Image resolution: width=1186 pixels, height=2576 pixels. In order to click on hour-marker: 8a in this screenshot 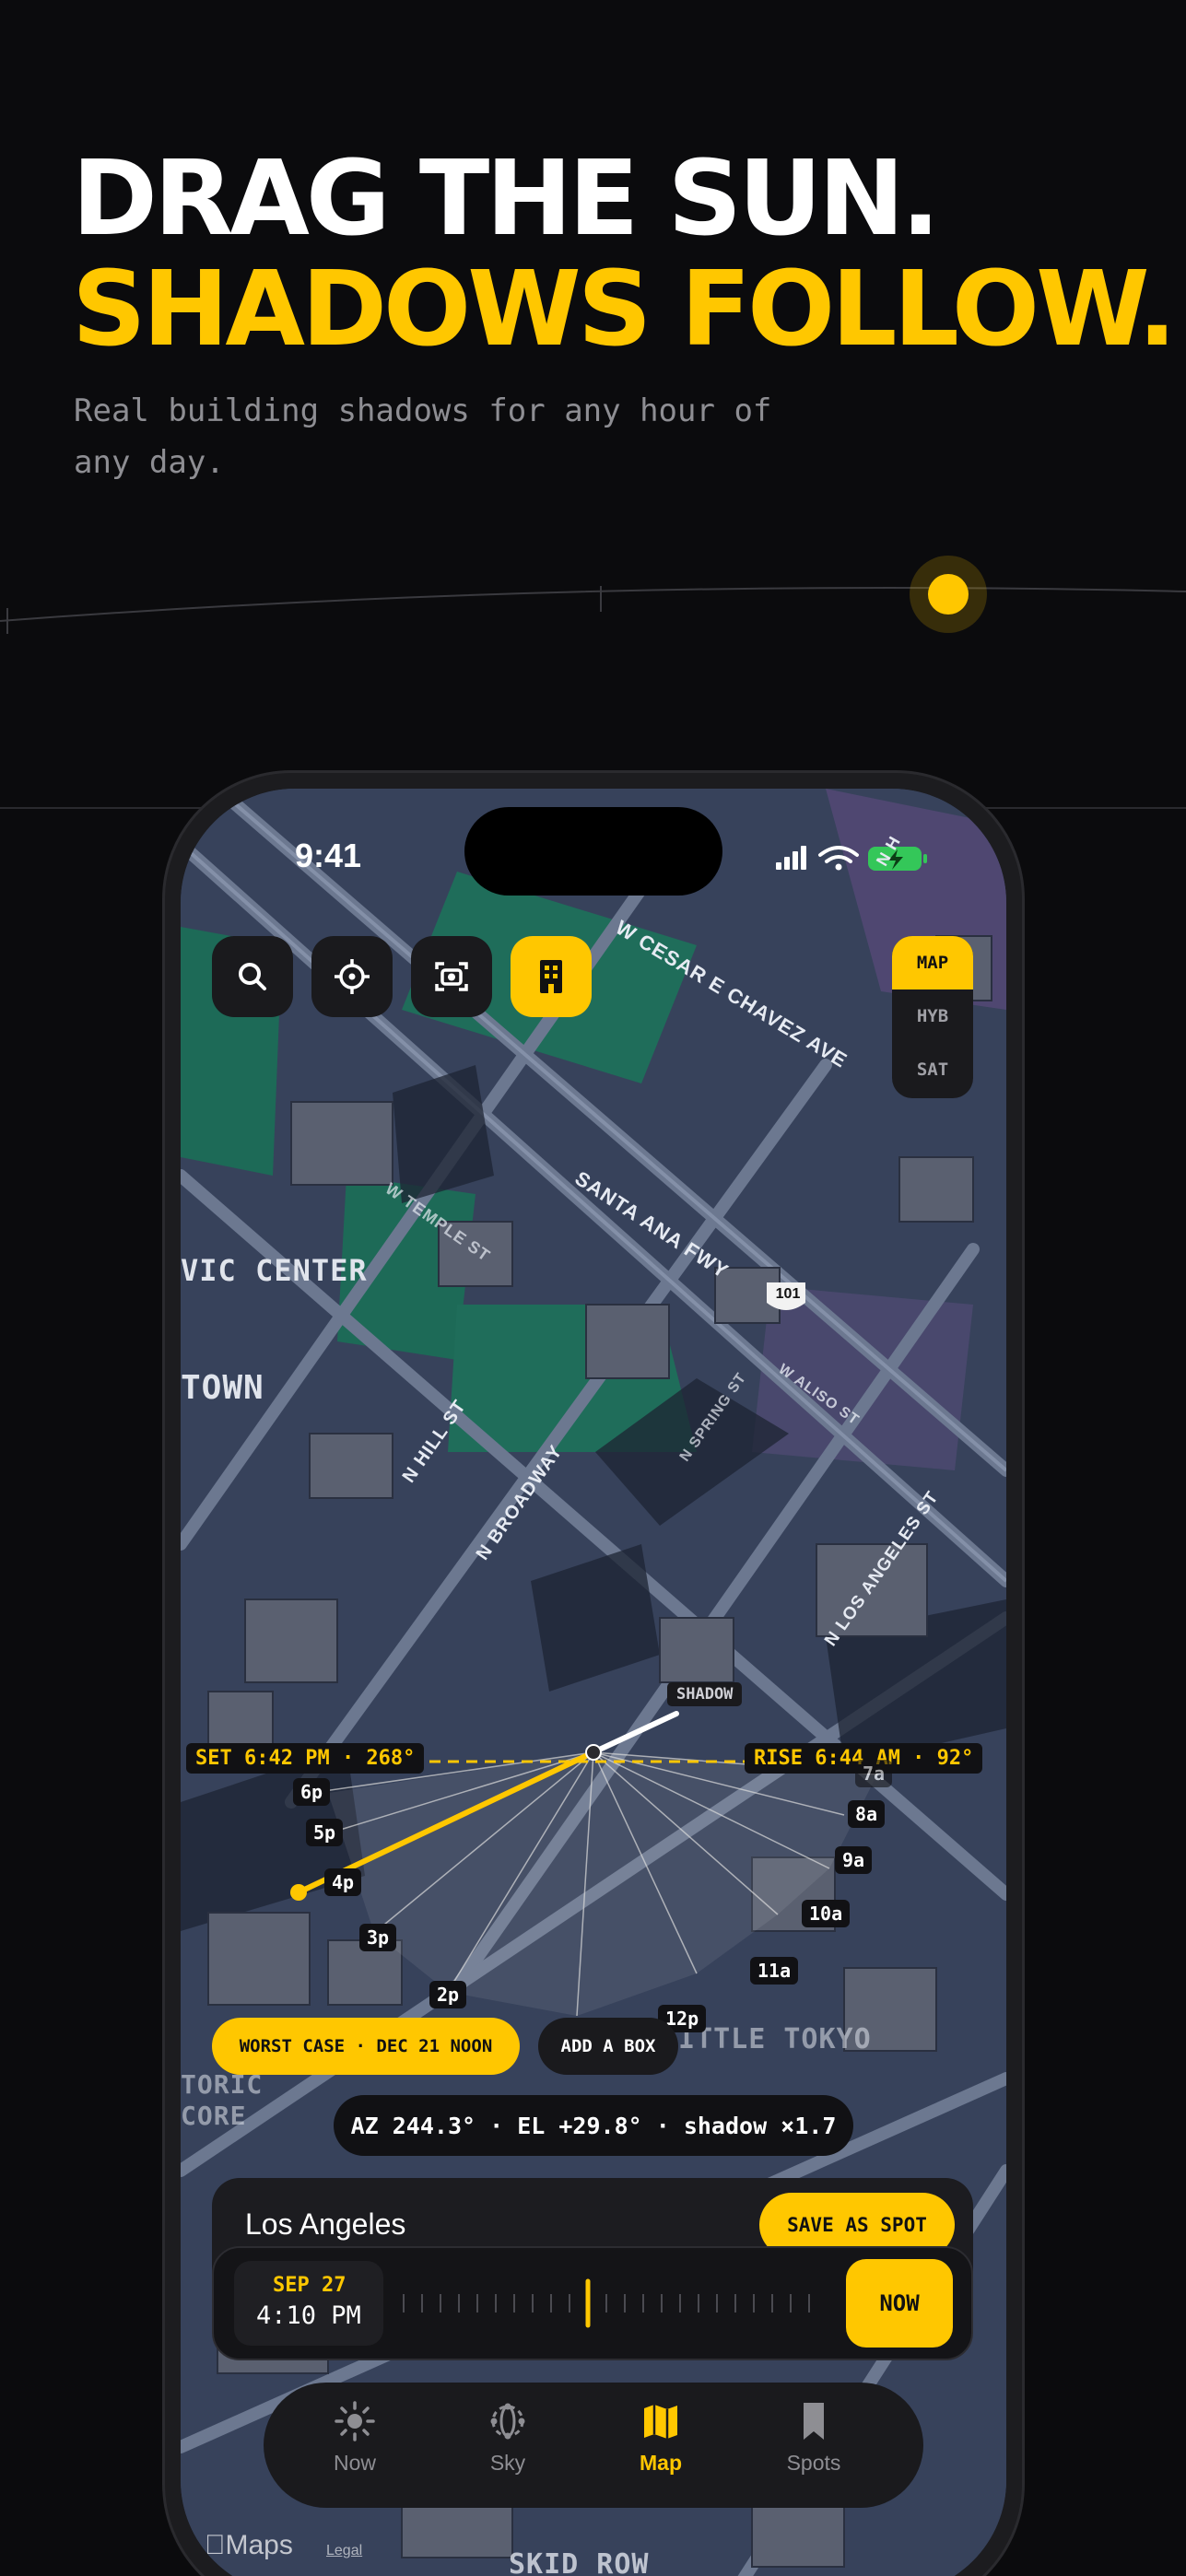, I will do `click(867, 1814)`.